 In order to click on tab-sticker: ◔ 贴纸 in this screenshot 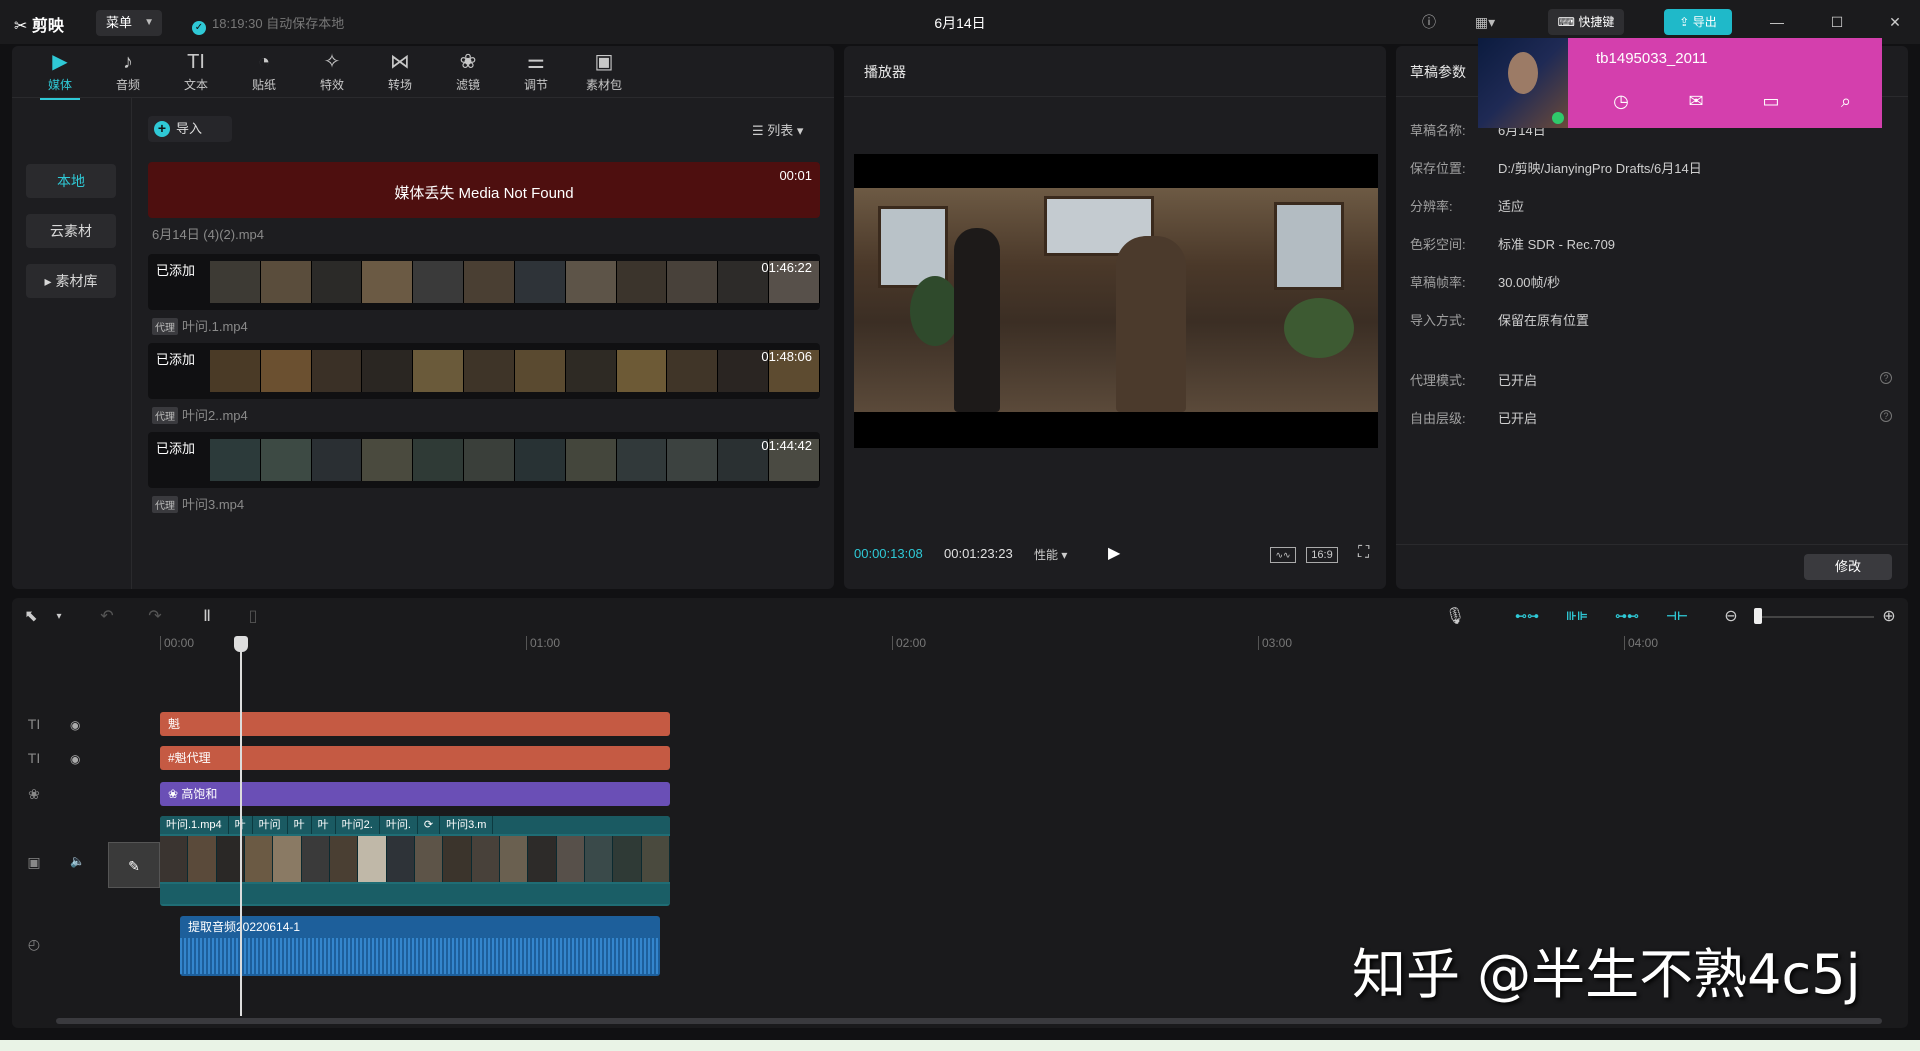, I will do `click(264, 73)`.